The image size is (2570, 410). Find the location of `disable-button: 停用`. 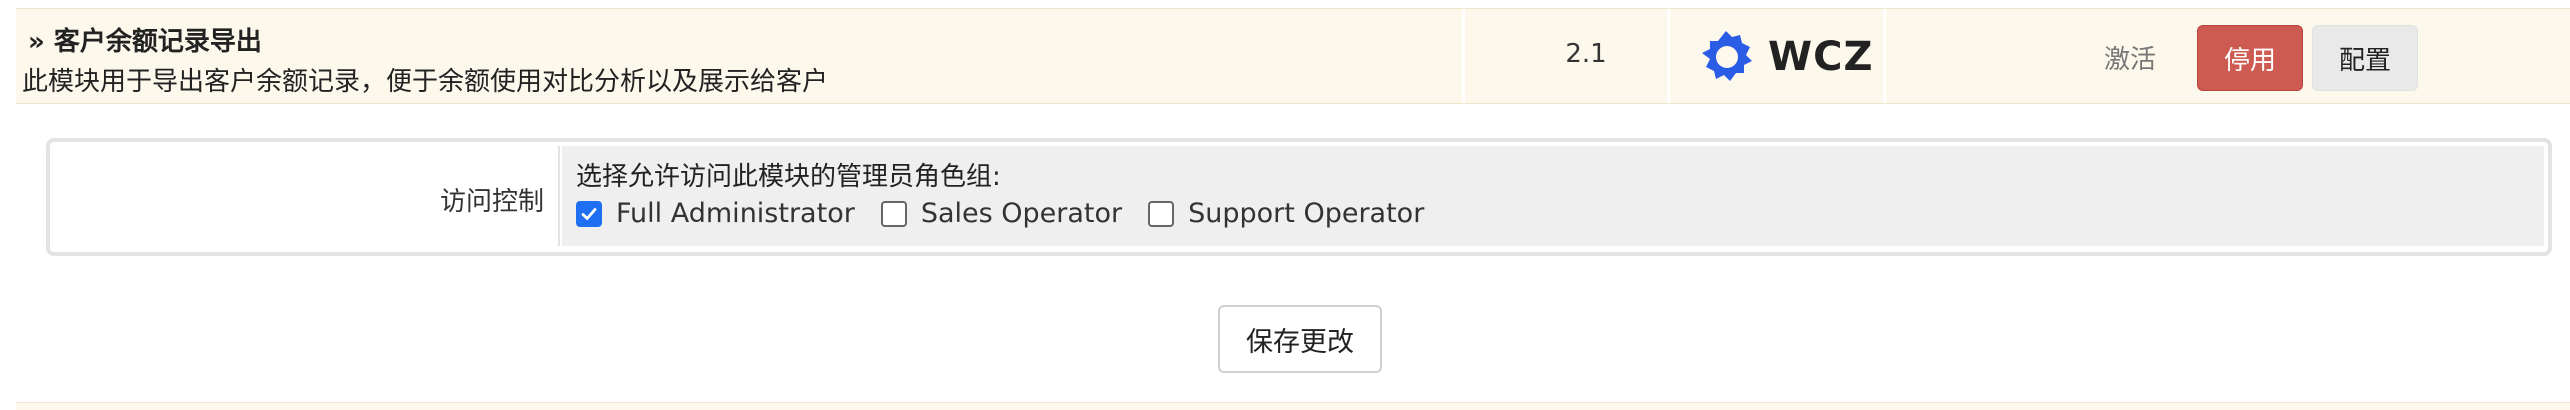

disable-button: 停用 is located at coordinates (2250, 58).